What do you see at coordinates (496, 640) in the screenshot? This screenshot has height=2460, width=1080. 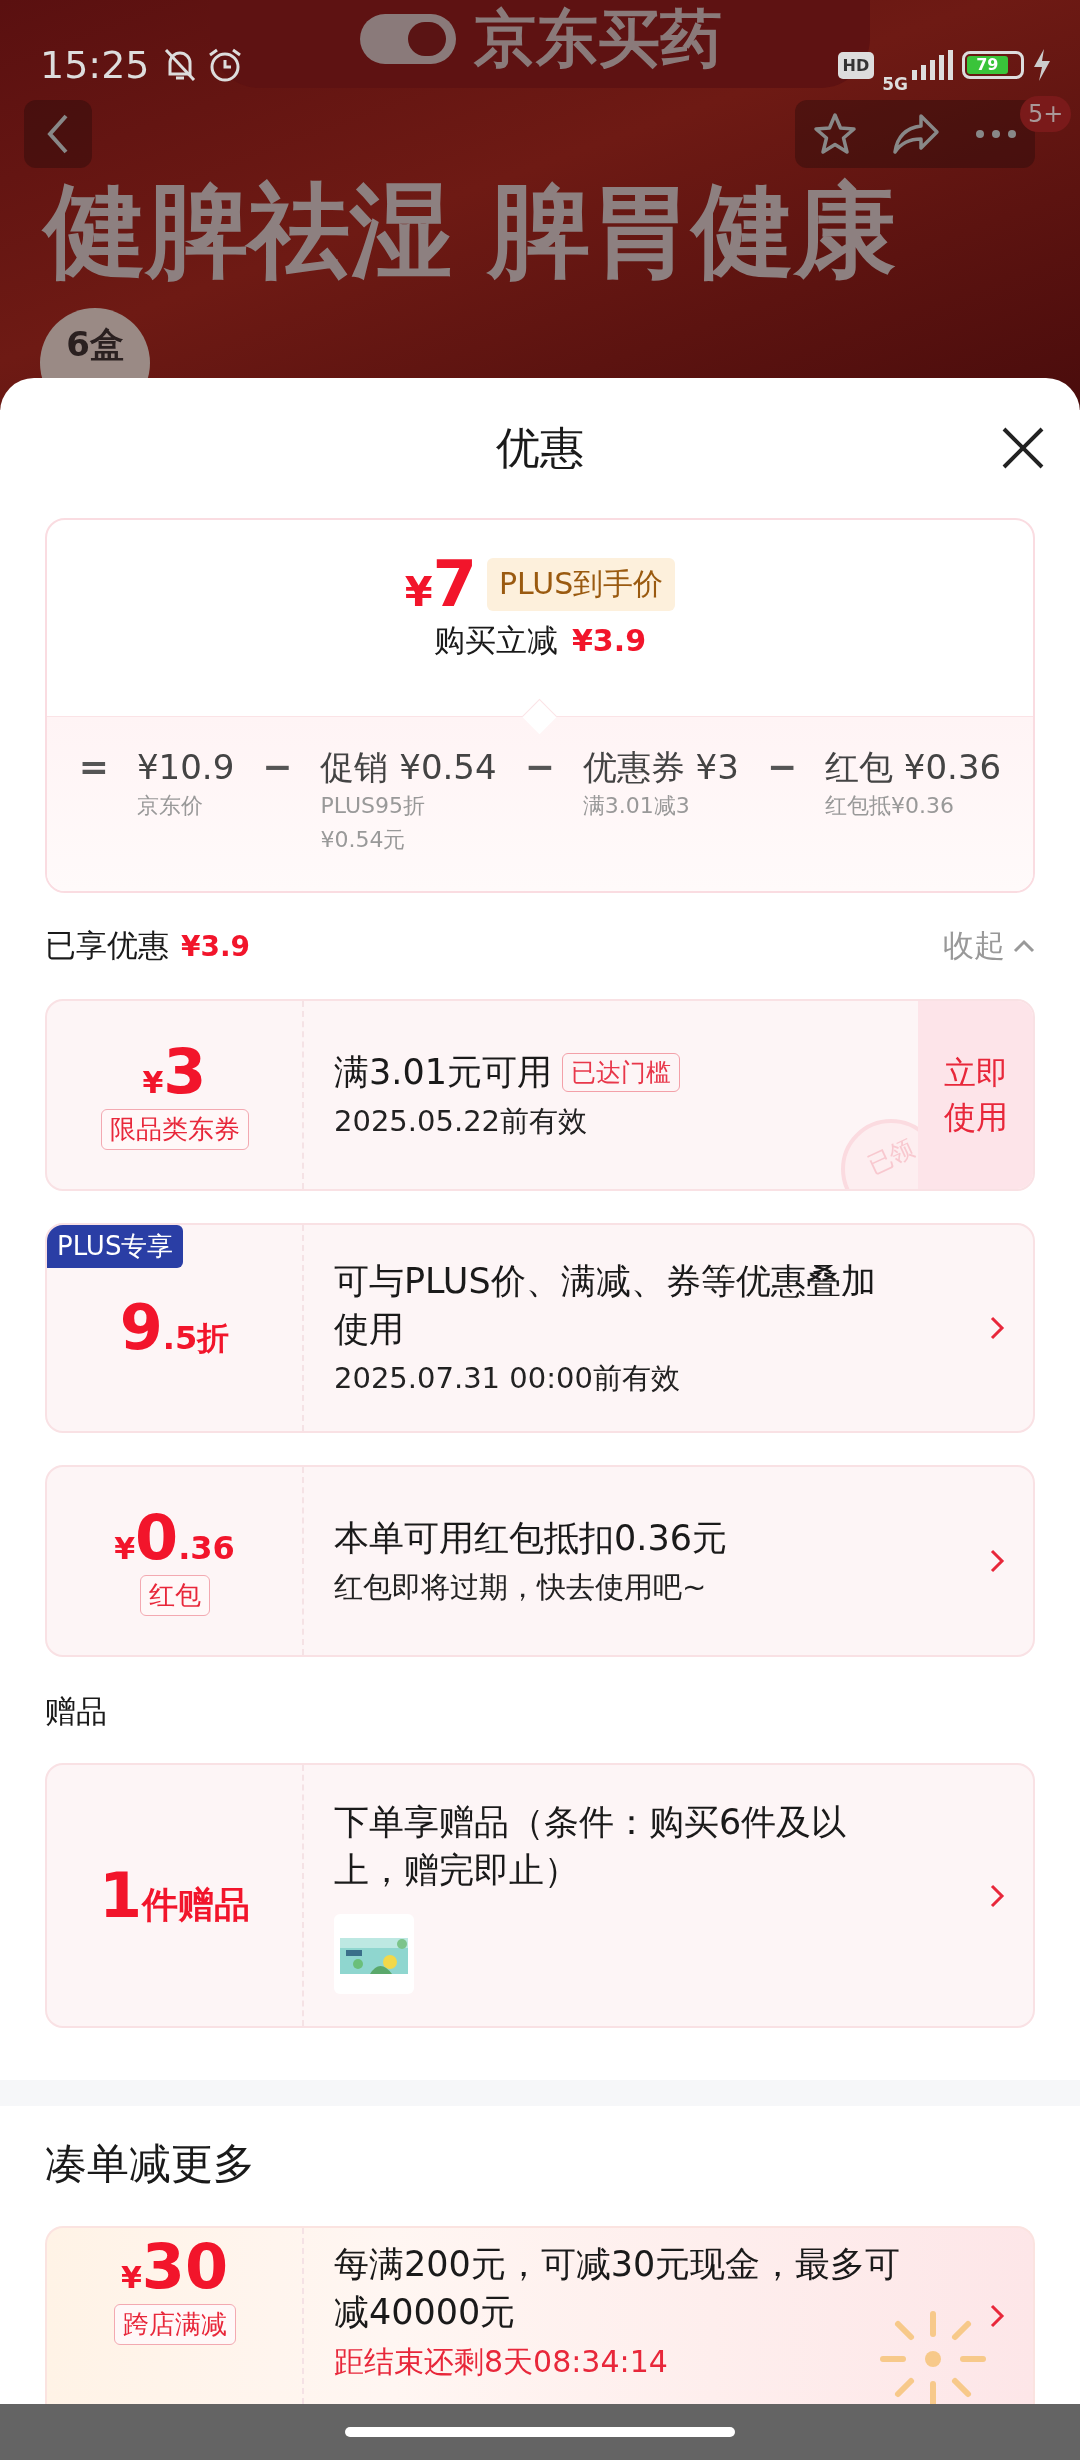 I see `saving-label: 购买立减` at bounding box center [496, 640].